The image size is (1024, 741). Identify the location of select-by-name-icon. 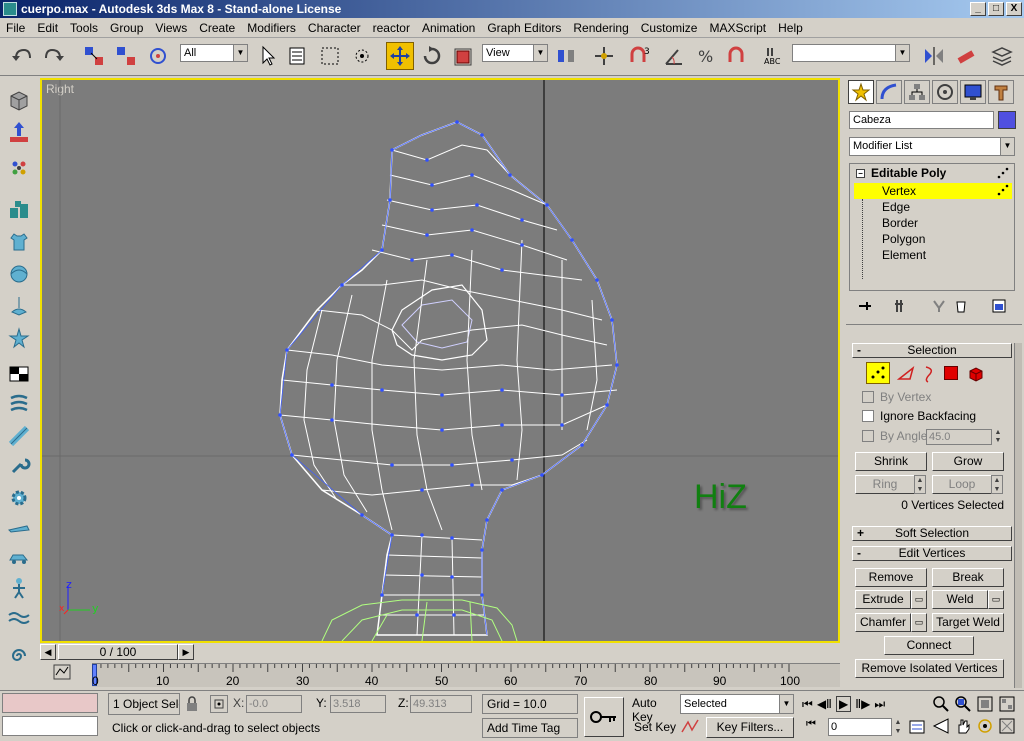
(298, 56).